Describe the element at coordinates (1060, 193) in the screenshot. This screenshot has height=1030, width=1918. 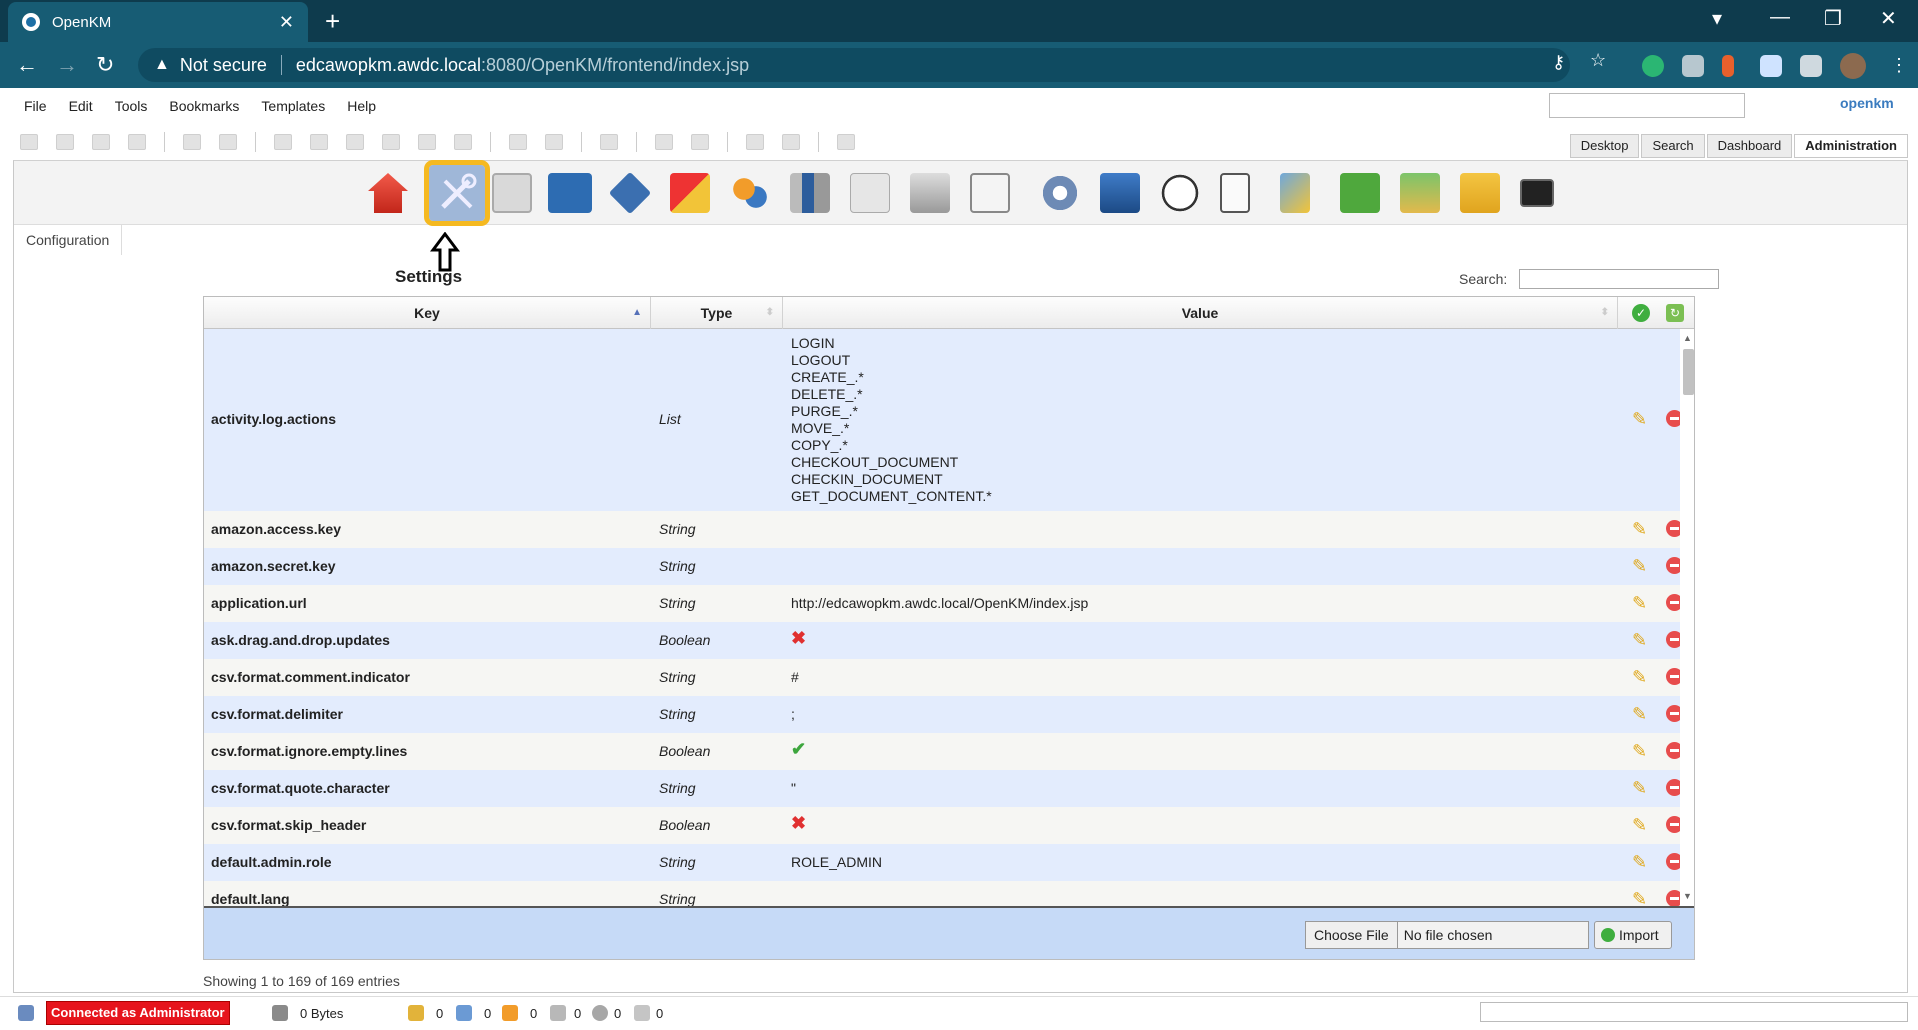
I see `gear-tool-icon` at that location.